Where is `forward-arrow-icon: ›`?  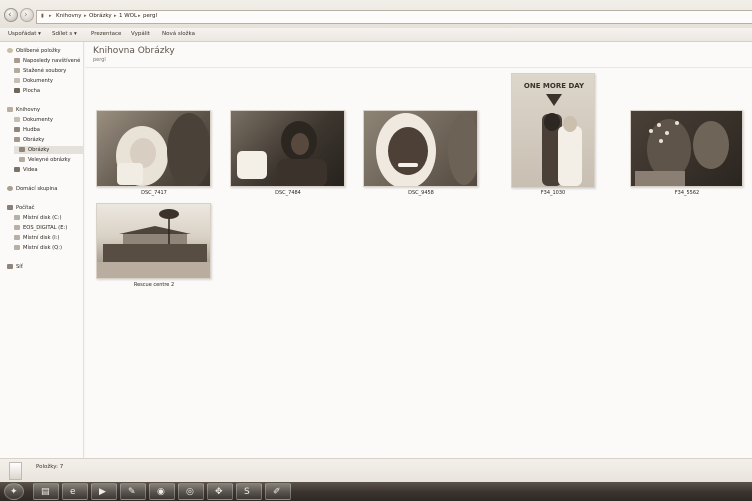 forward-arrow-icon: › is located at coordinates (26, 15).